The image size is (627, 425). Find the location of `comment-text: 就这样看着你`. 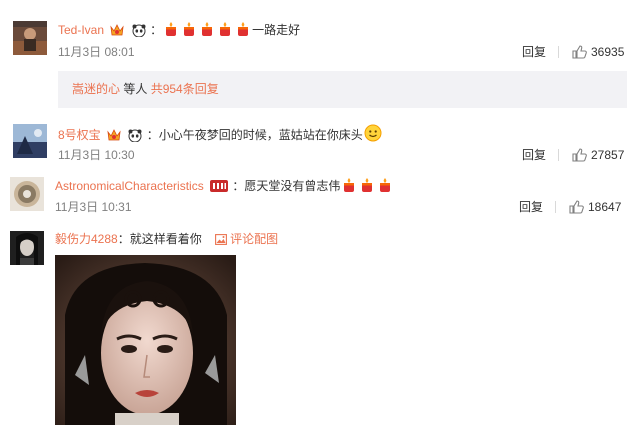

comment-text: 就这样看着你 is located at coordinates (165, 239).